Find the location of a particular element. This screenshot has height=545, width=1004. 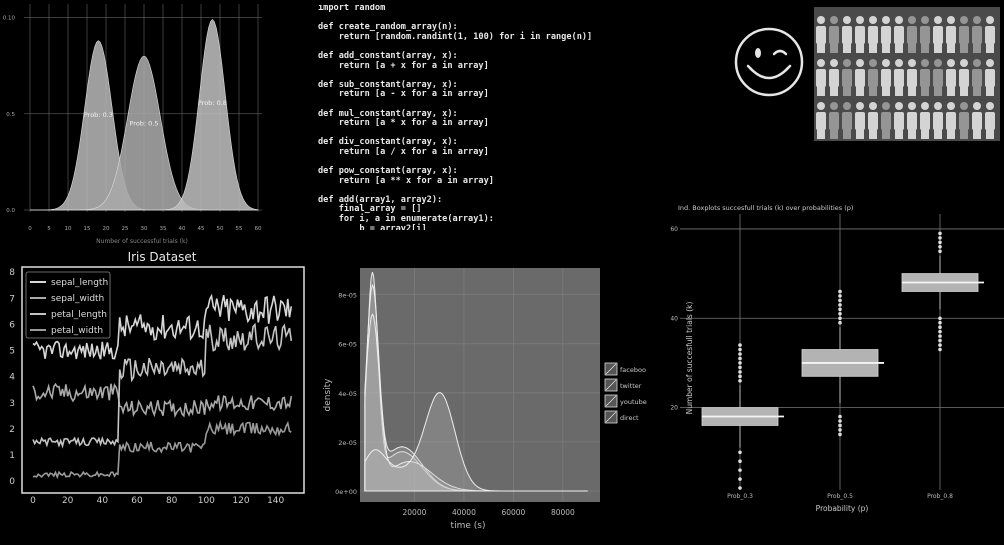

x-tick-label: 40000 is located at coordinates (464, 512).